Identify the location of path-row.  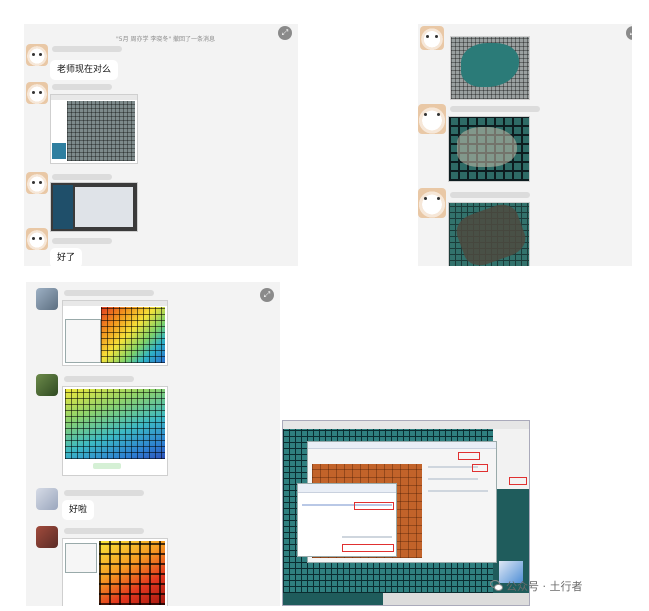
(367, 537).